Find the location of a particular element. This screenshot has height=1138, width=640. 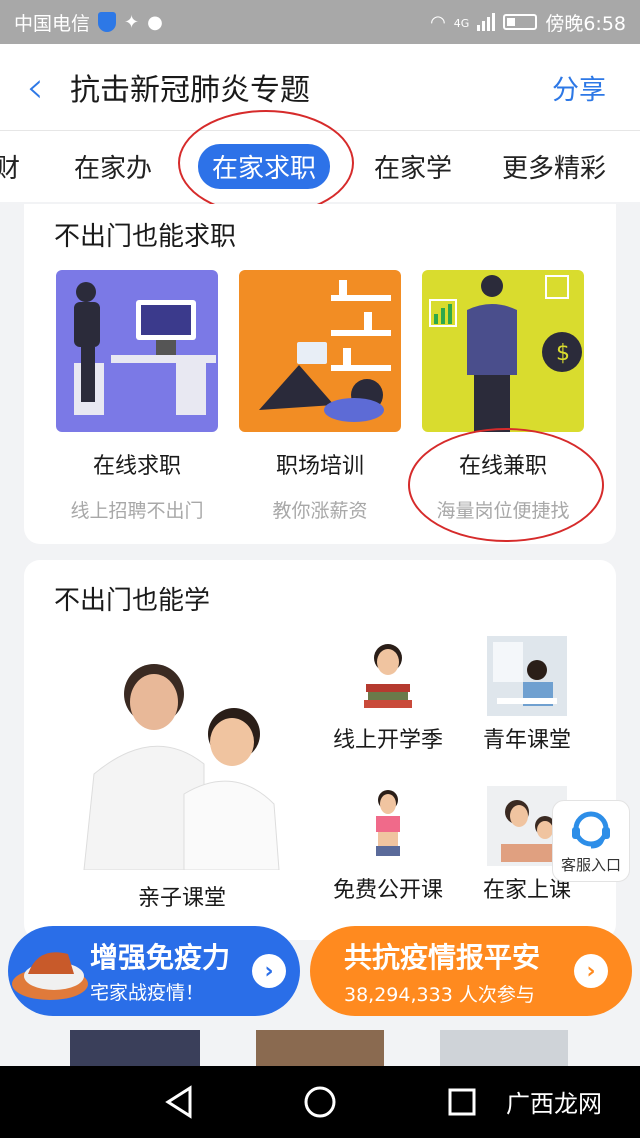

job-item-training: 职场培训 教你涨薪资 is located at coordinates (320, 396).